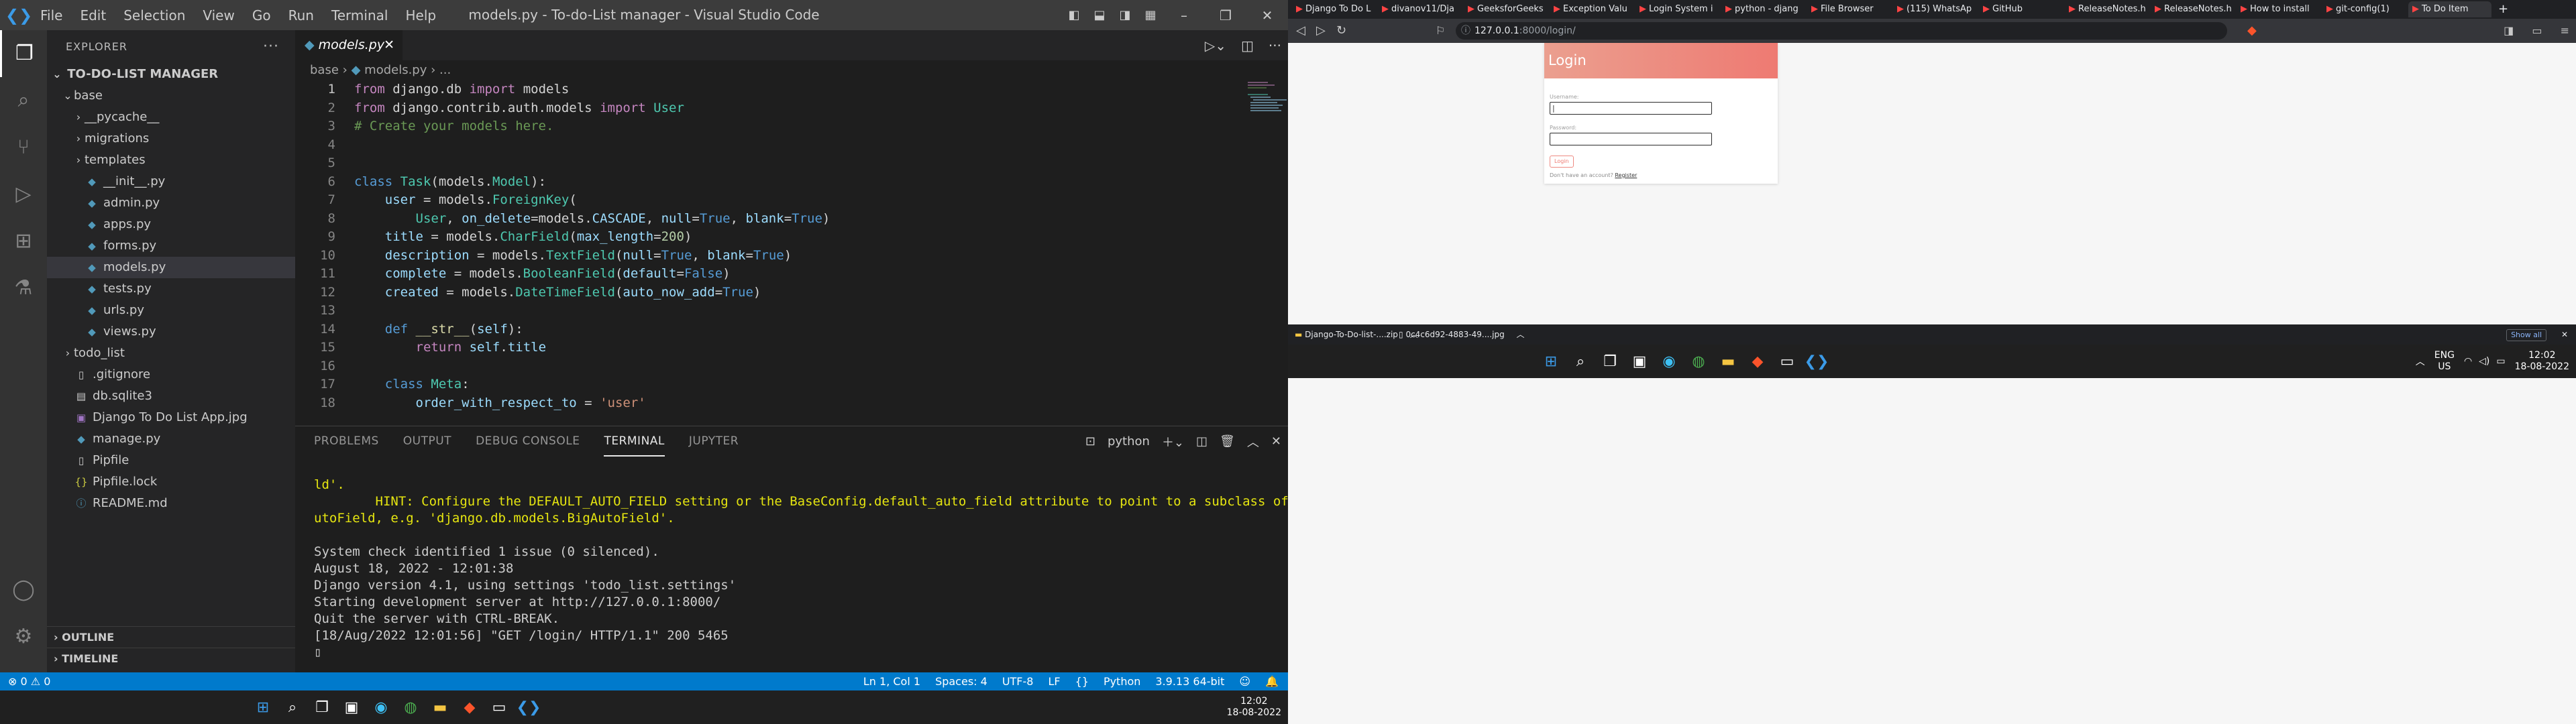 This screenshot has width=2576, height=724. I want to click on reload-icon: ↻, so click(1341, 31).